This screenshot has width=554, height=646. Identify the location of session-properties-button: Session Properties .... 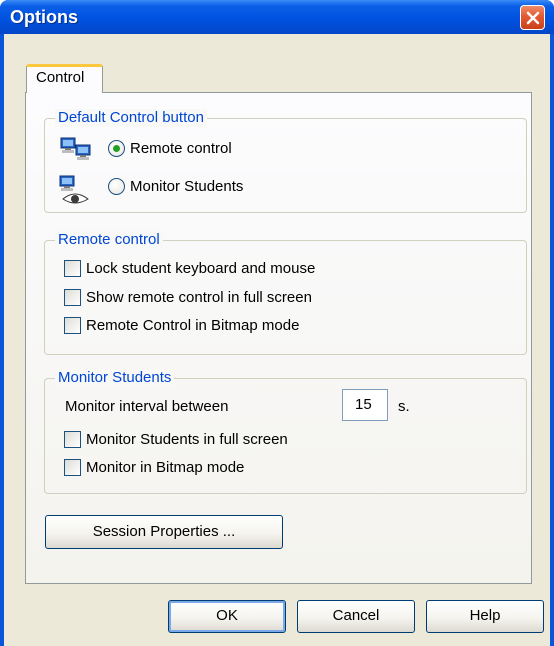
(164, 532).